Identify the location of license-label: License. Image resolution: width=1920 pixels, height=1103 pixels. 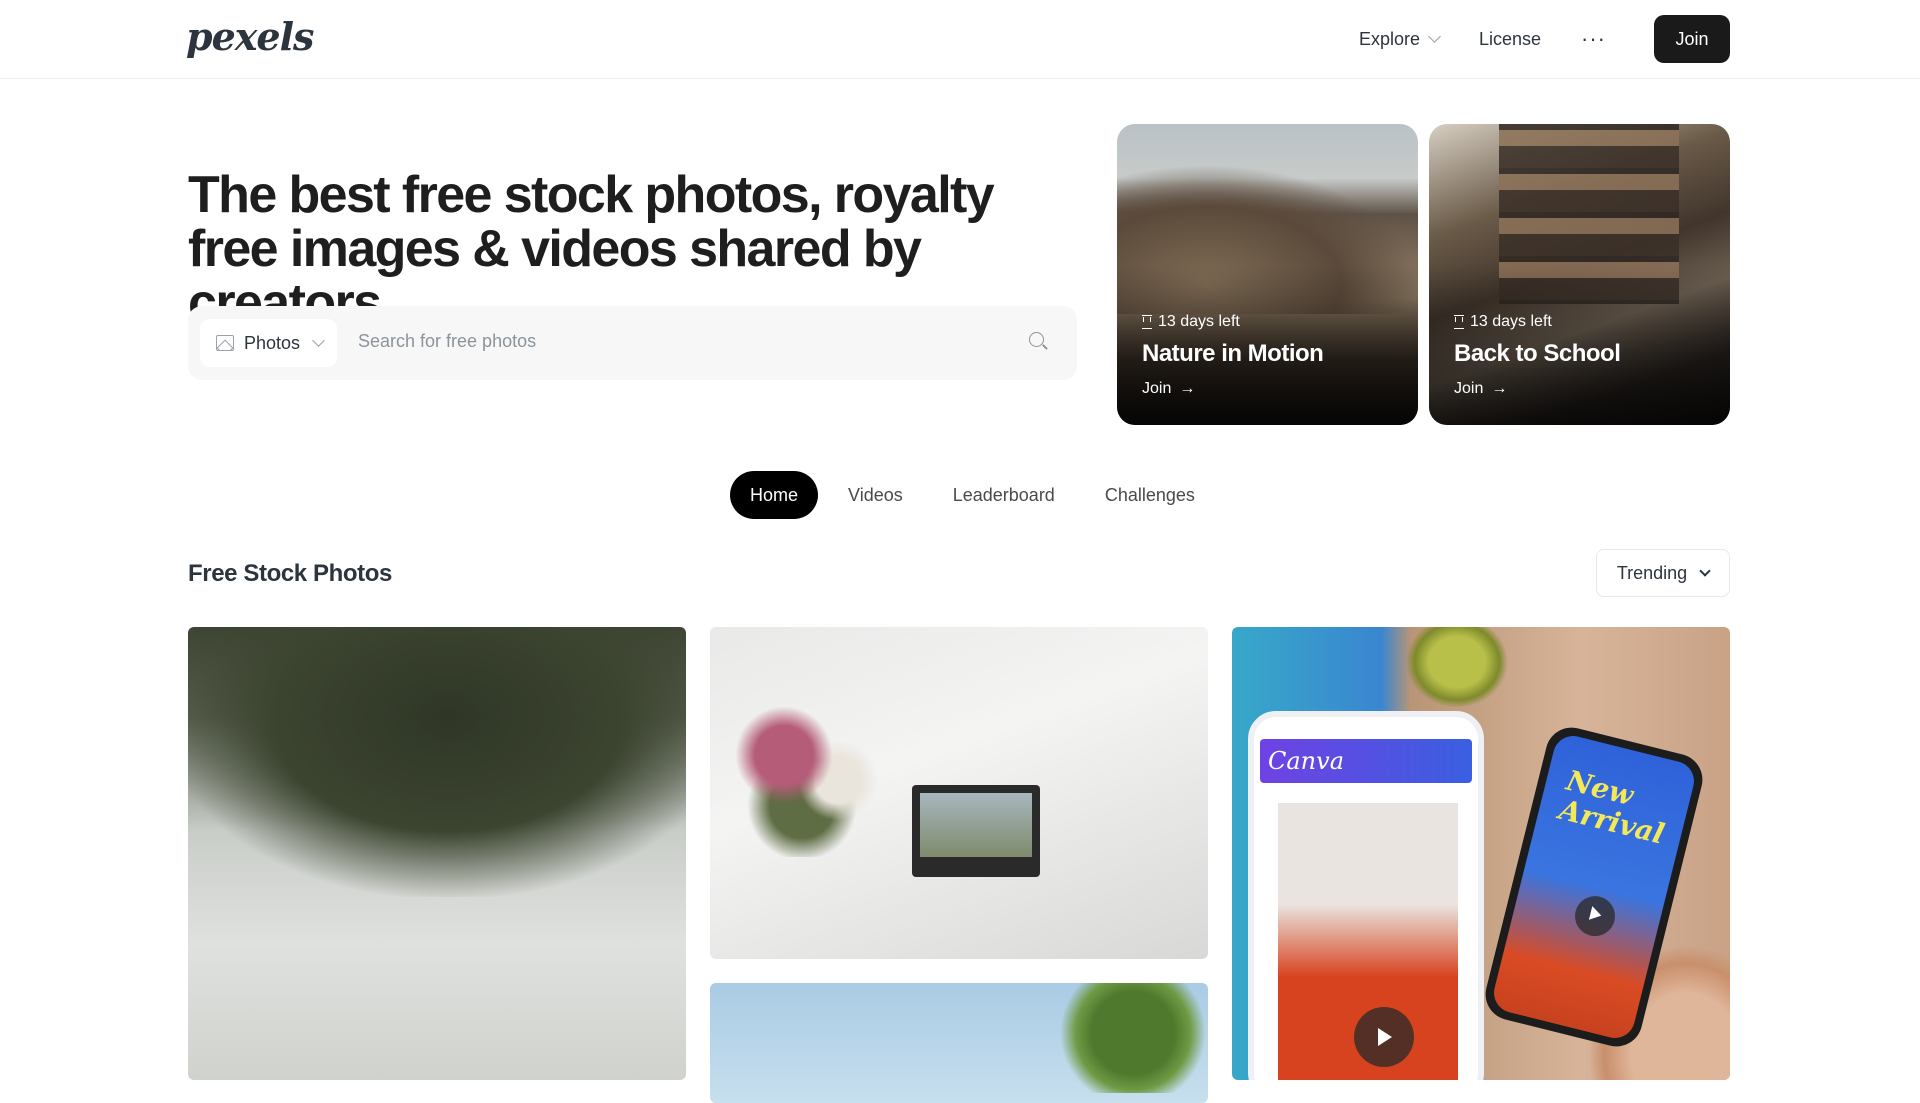
(1510, 38).